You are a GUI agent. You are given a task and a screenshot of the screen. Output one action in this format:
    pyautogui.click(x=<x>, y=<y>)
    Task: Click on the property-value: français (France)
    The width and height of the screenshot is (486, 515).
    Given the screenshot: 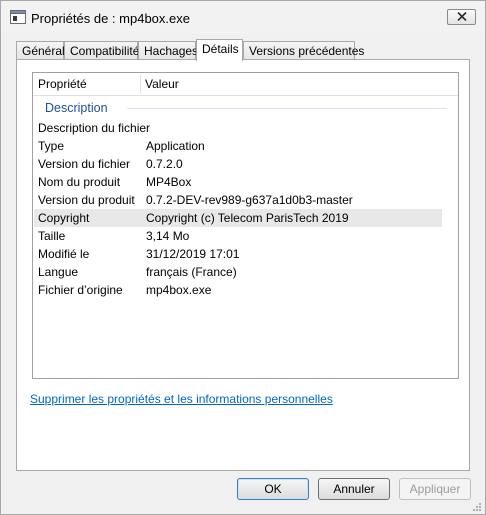 What is the action you would take?
    pyautogui.click(x=191, y=272)
    